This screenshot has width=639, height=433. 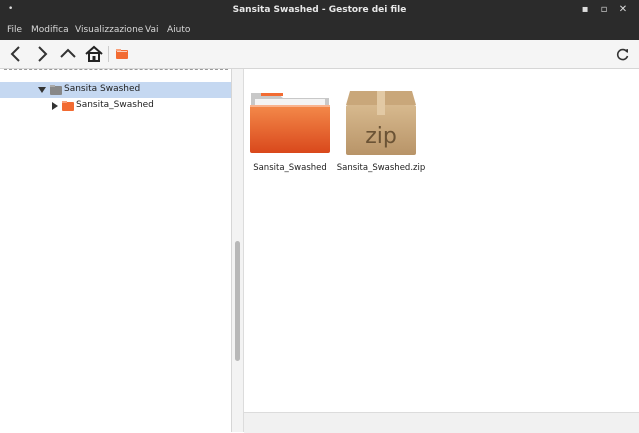 What do you see at coordinates (585, 10) in the screenshot?
I see `minimize-icon: ▪` at bounding box center [585, 10].